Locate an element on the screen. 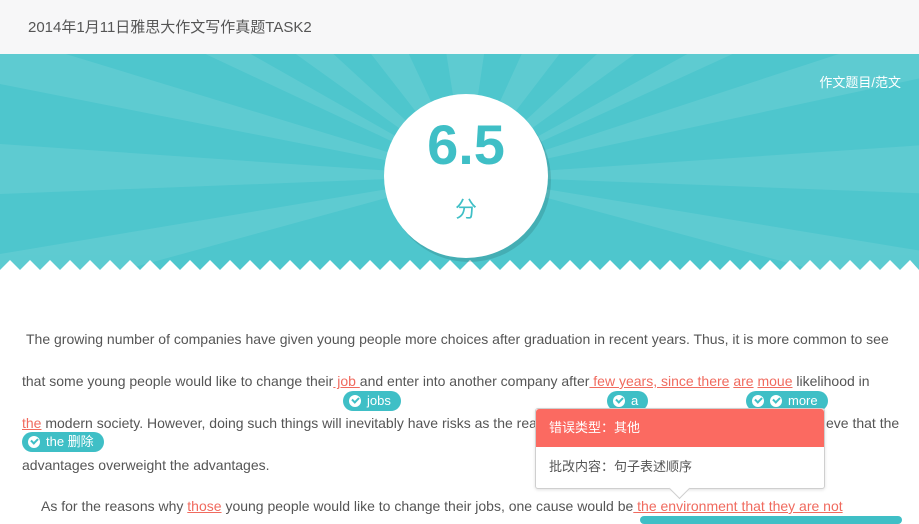  essay-line-4: advantages overweight the advantages. is located at coordinates (146, 465).